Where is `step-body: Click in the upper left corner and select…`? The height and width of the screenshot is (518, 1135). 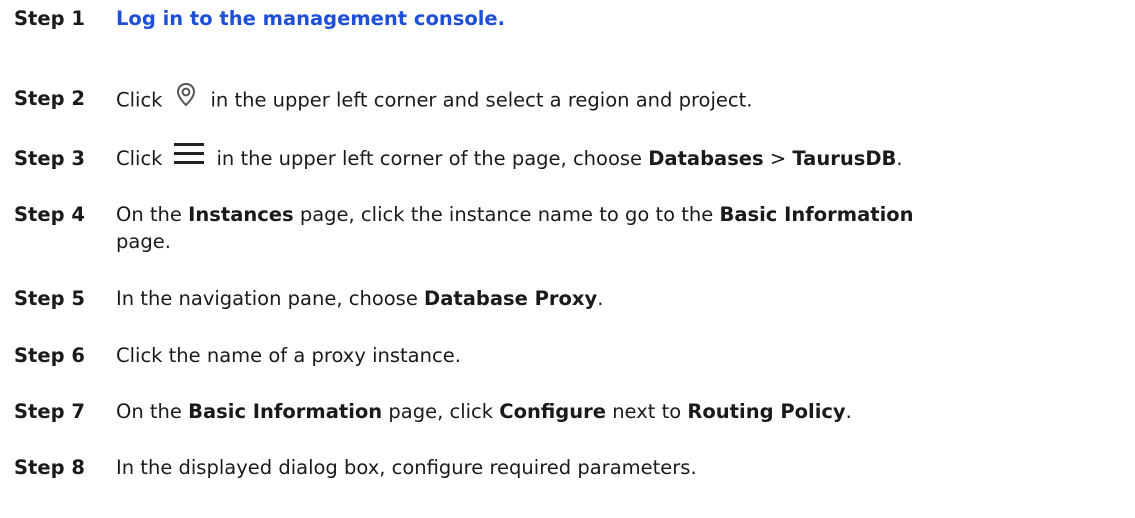 step-body: Click in the upper left corner and select… is located at coordinates (434, 99).